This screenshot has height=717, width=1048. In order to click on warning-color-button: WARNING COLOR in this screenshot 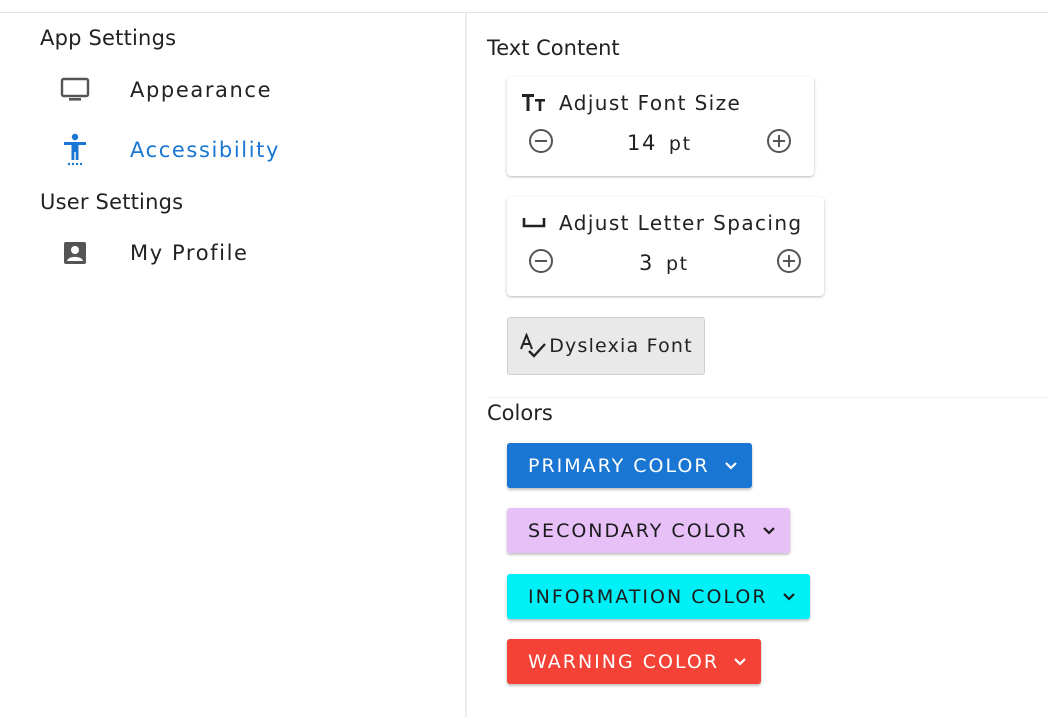, I will do `click(634, 661)`.